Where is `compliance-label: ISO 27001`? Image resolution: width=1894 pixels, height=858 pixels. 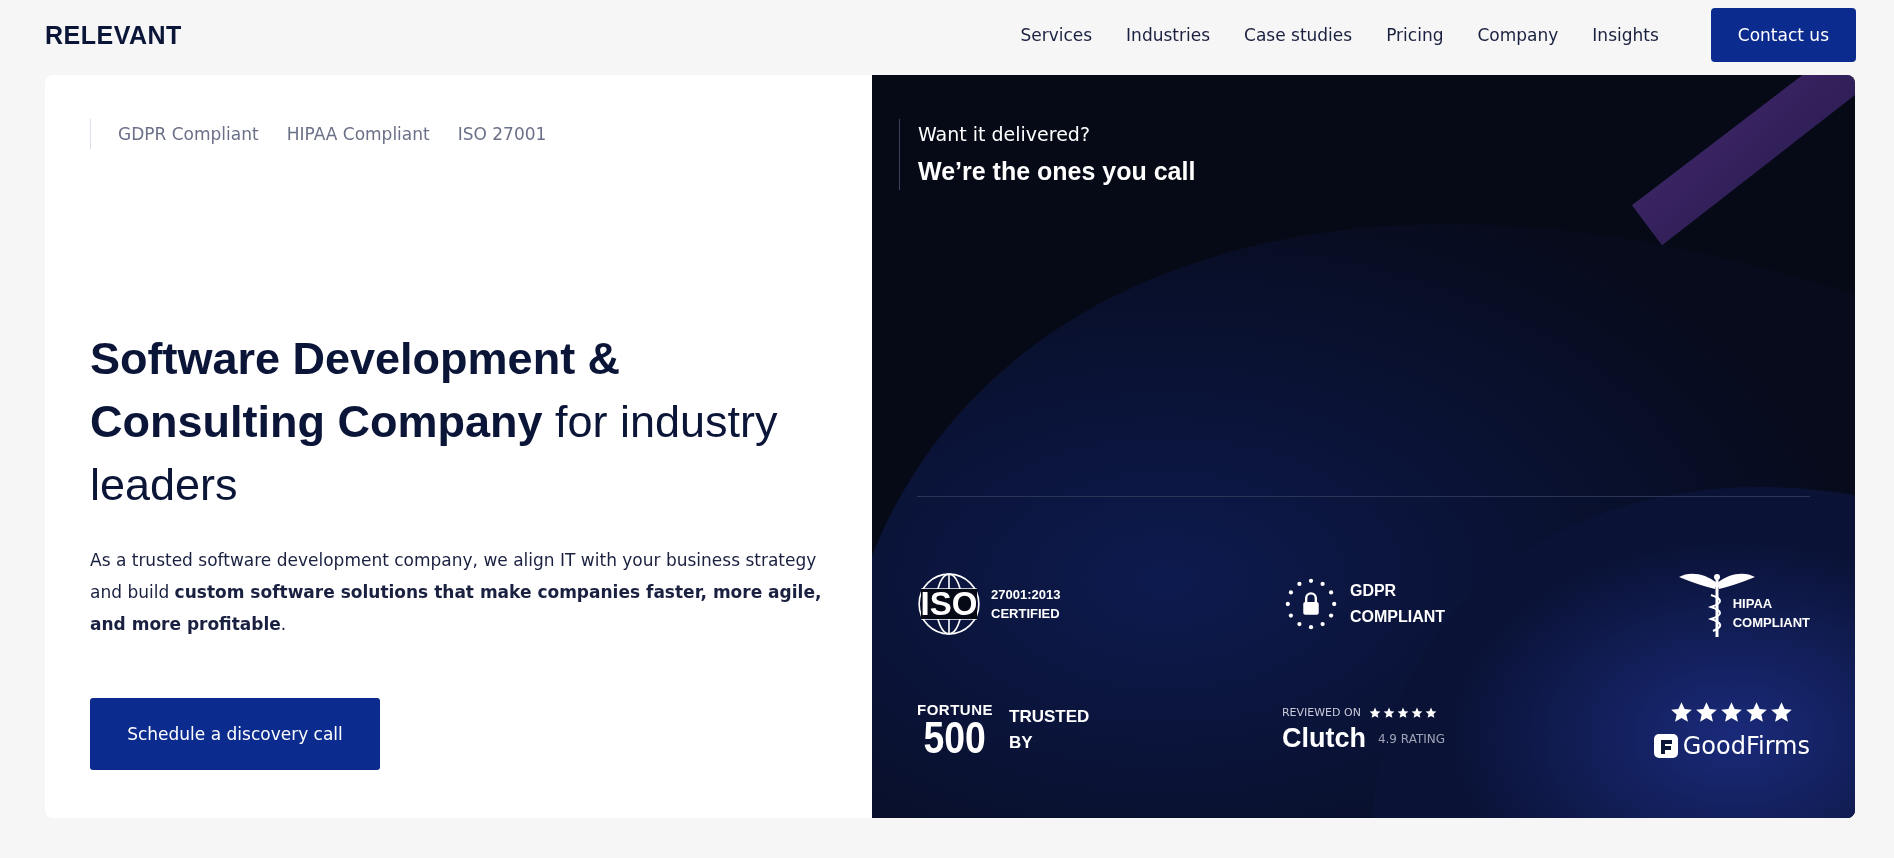 compliance-label: ISO 27001 is located at coordinates (502, 134).